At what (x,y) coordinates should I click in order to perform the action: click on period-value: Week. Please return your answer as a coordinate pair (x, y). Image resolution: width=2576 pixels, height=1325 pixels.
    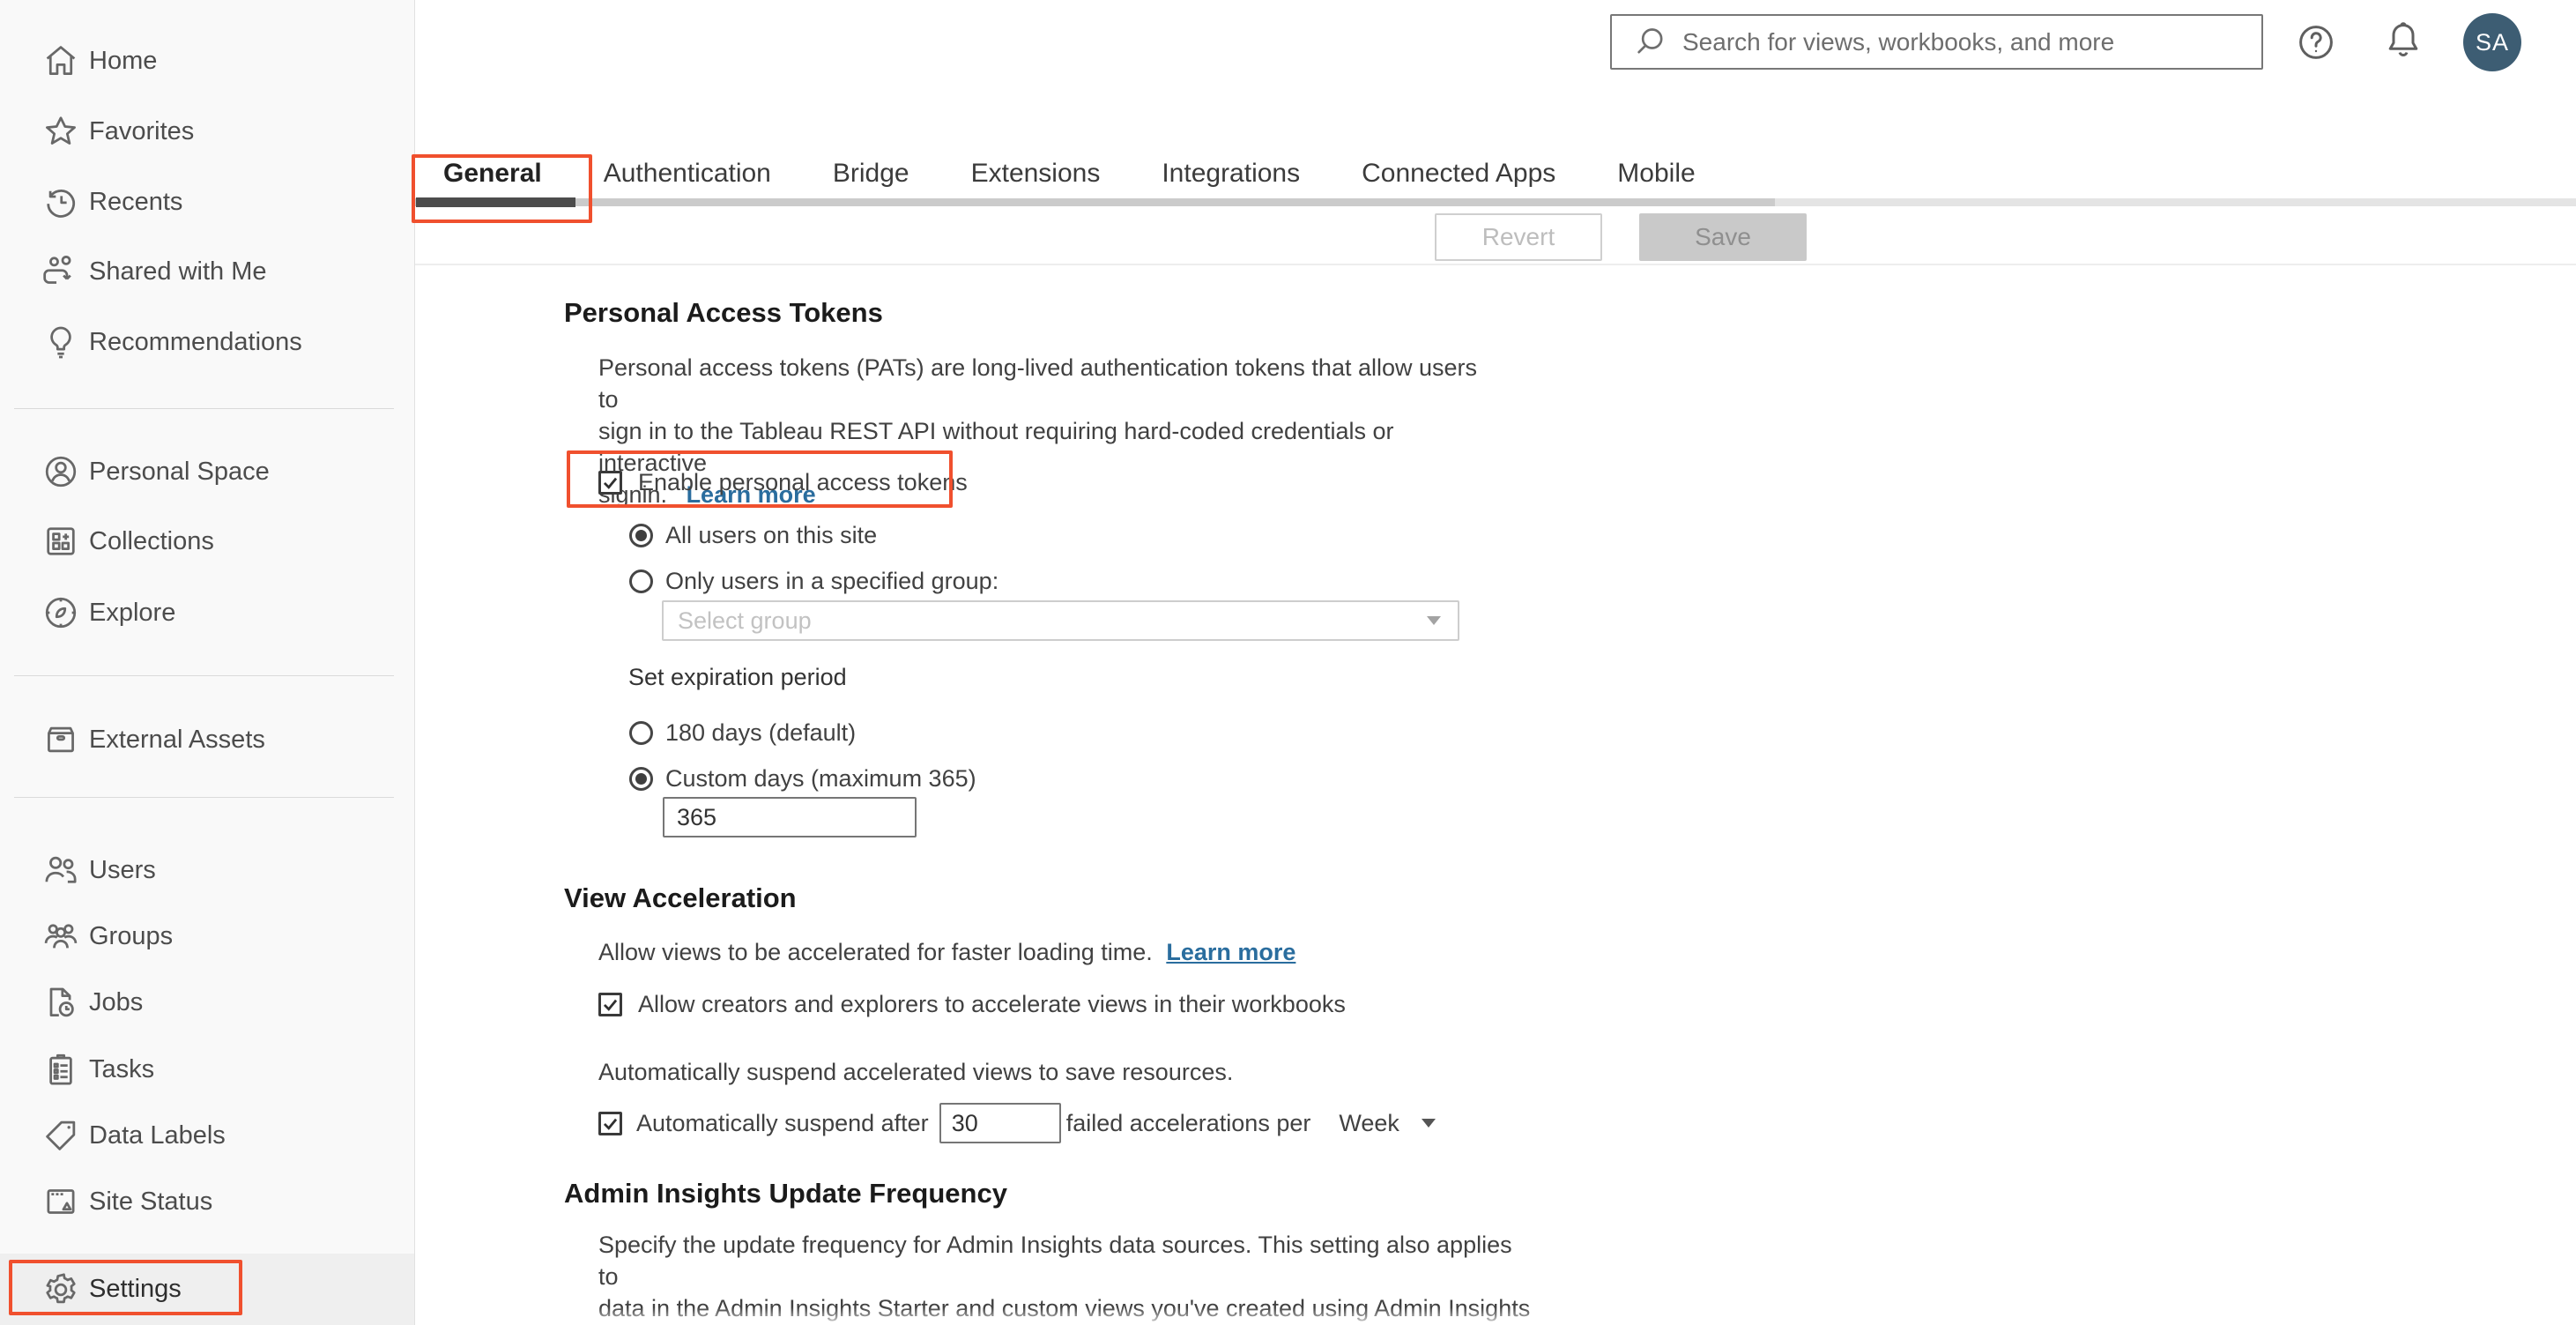
    Looking at the image, I should click on (1369, 1122).